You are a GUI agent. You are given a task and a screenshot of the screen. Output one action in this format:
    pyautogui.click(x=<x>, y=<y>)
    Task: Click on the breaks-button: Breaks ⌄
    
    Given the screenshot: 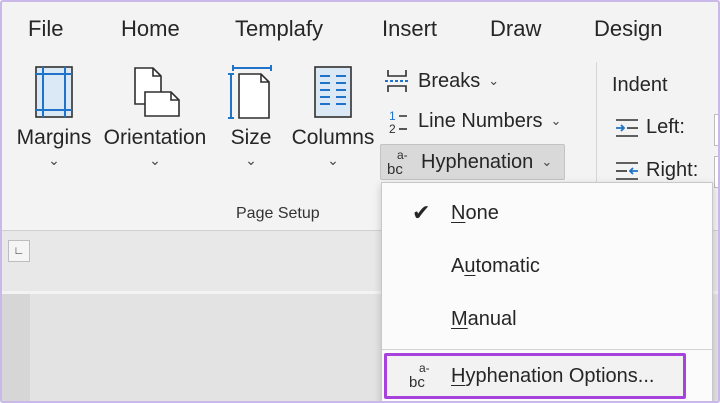 What is the action you would take?
    pyautogui.click(x=440, y=81)
    